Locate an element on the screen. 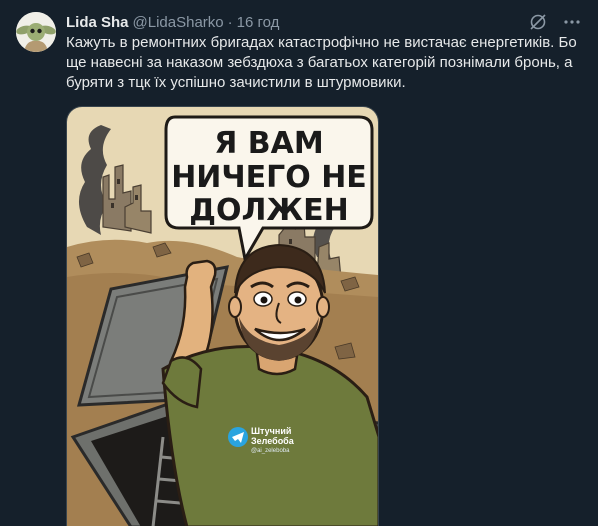  tweet-top-actions is located at coordinates (555, 22).